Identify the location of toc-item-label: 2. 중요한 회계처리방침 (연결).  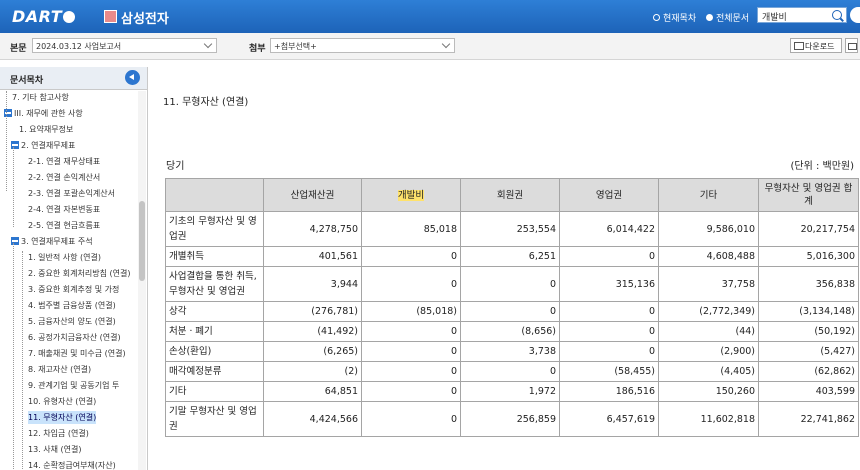
(79, 273).